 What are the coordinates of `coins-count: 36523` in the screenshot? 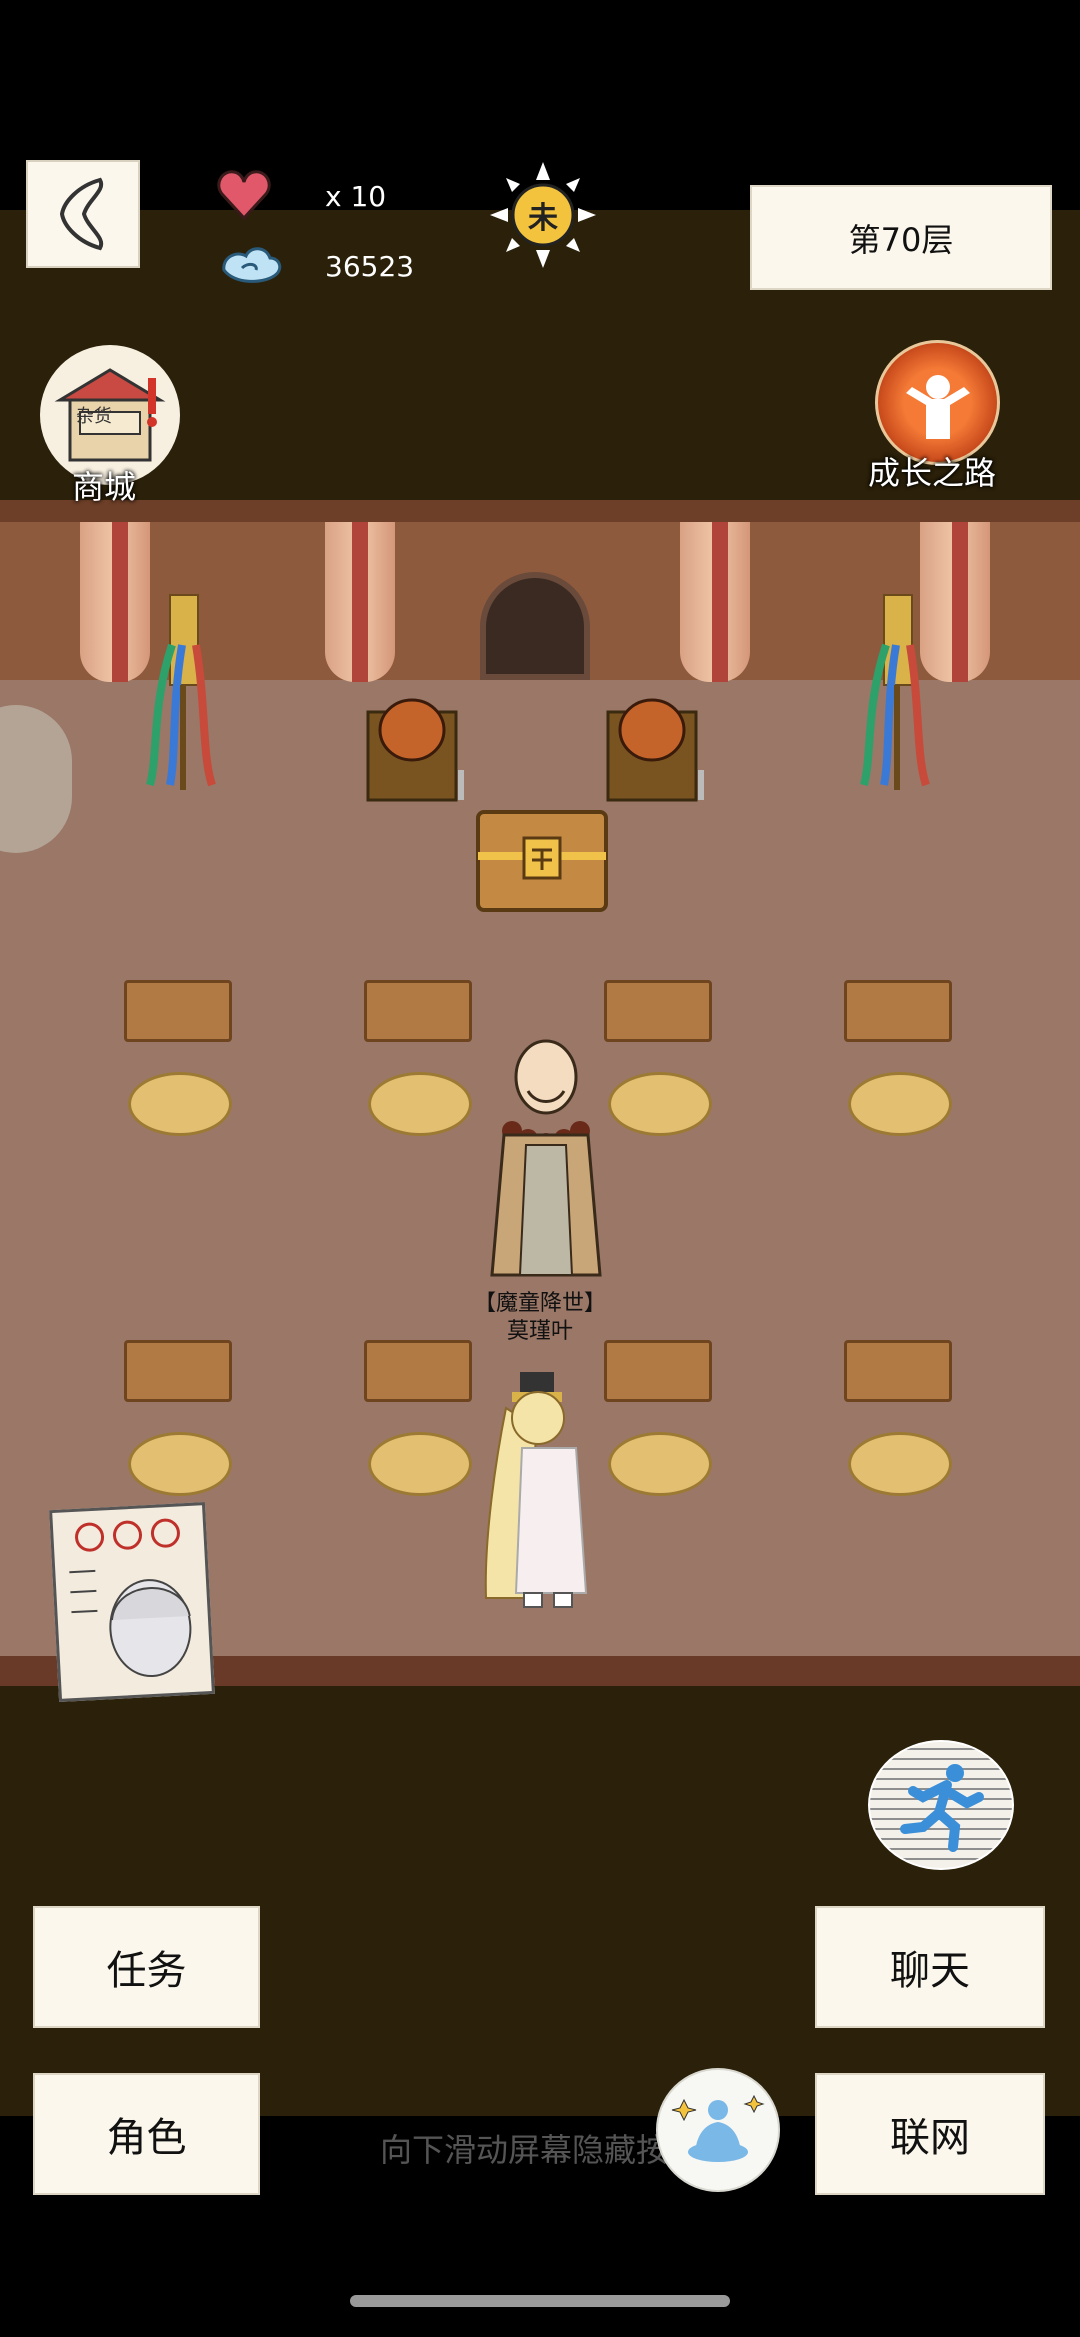 It's located at (370, 266).